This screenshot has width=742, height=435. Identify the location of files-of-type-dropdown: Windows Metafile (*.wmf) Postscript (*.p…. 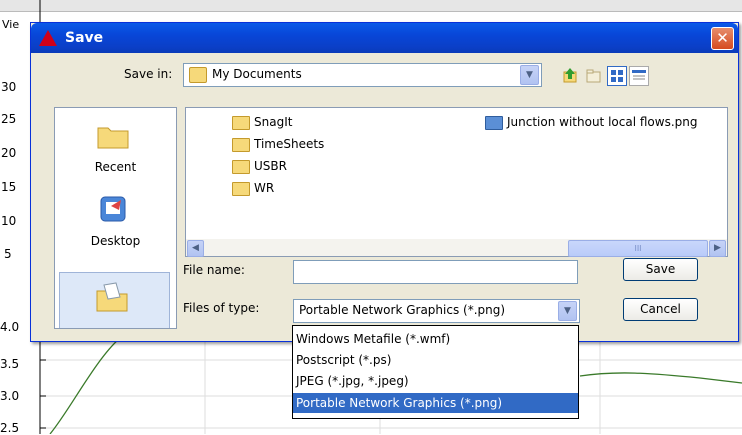
(435, 372).